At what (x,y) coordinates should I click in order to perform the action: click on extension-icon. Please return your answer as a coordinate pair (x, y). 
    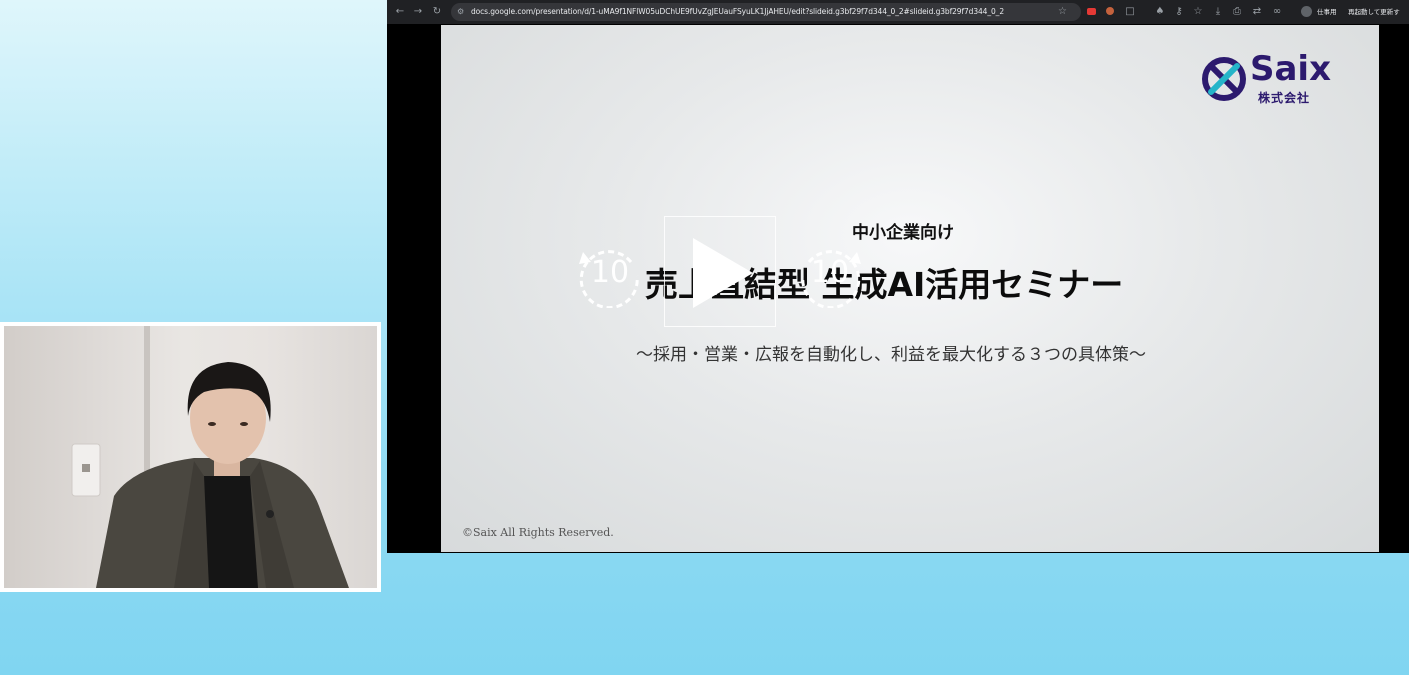
    Looking at the image, I should click on (1110, 11).